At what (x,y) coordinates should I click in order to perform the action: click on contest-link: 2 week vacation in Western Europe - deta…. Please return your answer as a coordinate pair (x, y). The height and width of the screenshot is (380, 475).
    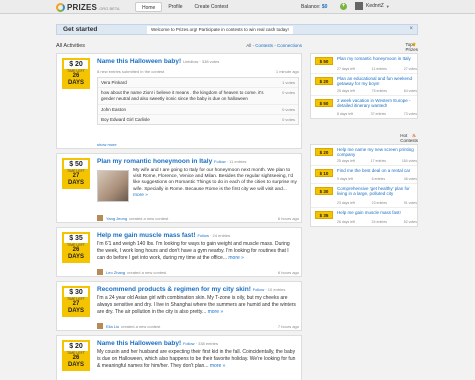
    Looking at the image, I should click on (377, 103).